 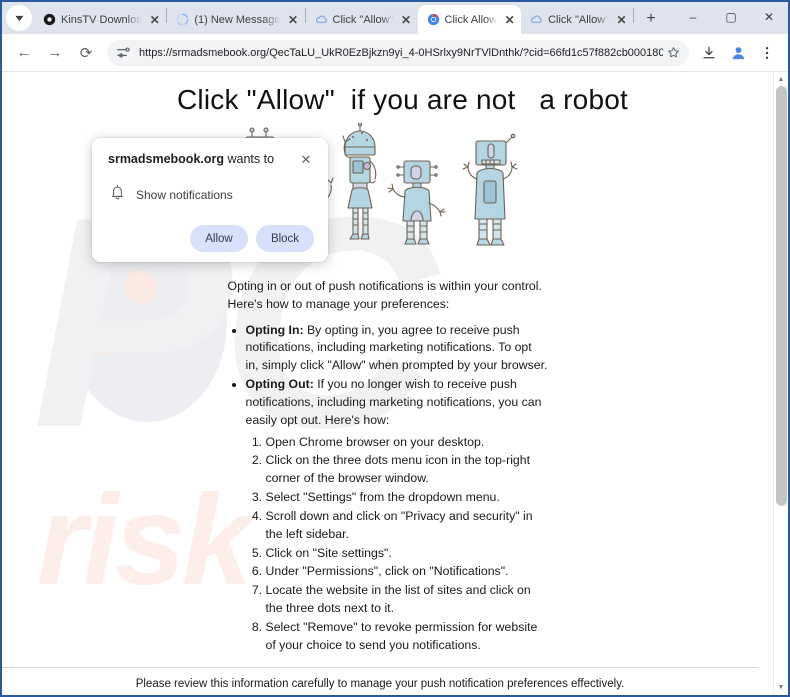 What do you see at coordinates (738, 53) in the screenshot?
I see `profile-avatar-icon` at bounding box center [738, 53].